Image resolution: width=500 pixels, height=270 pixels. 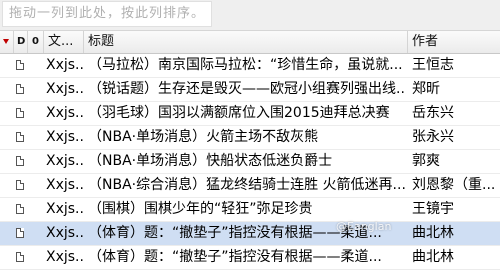 What do you see at coordinates (239, 113) in the screenshot?
I see `cell-title: （羽毛球）国羽以满额席位入围2015迪拜总决赛` at bounding box center [239, 113].